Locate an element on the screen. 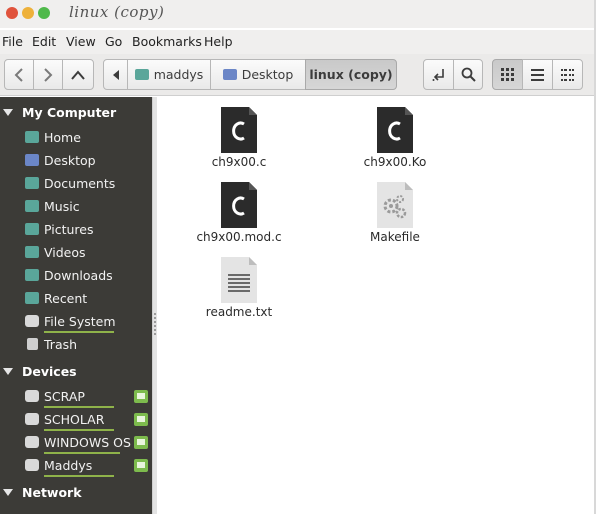 The height and width of the screenshot is (514, 596). up-button is located at coordinates (78, 74).